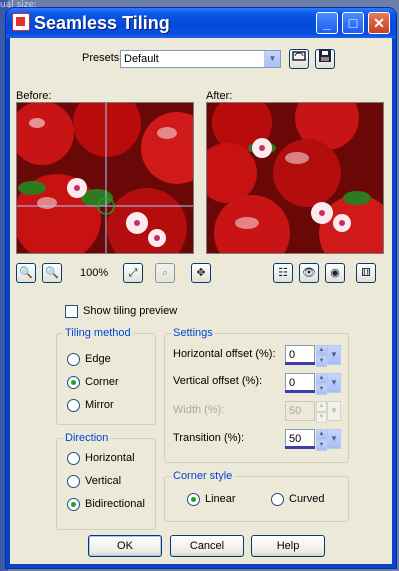 The height and width of the screenshot is (571, 399). Describe the element at coordinates (99, 405) in the screenshot. I see `mirror-label: Mirror` at that location.